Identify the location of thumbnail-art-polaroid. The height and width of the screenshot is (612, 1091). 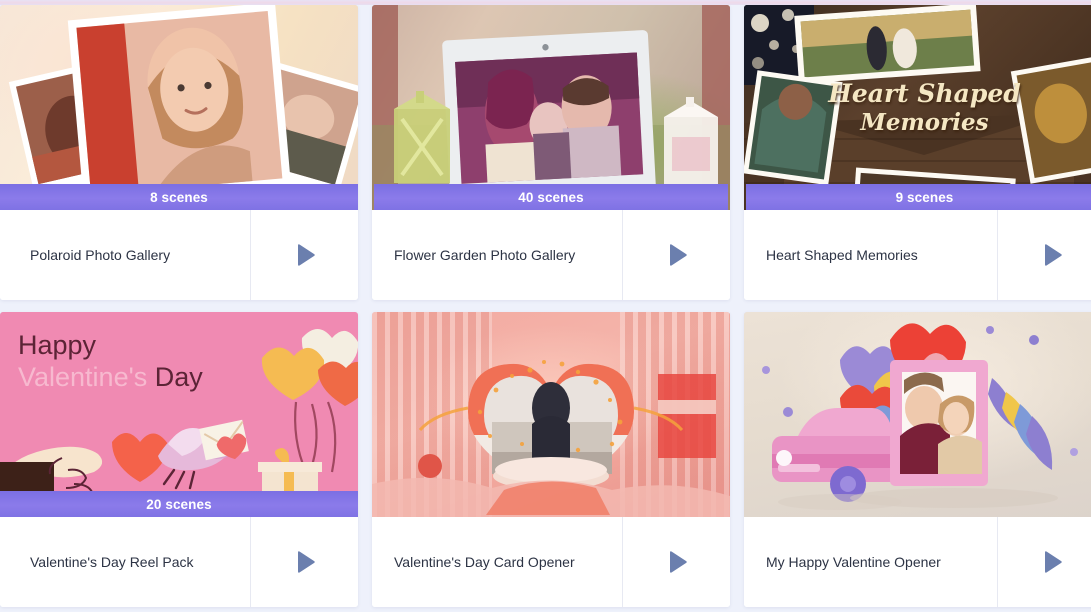
(179, 107).